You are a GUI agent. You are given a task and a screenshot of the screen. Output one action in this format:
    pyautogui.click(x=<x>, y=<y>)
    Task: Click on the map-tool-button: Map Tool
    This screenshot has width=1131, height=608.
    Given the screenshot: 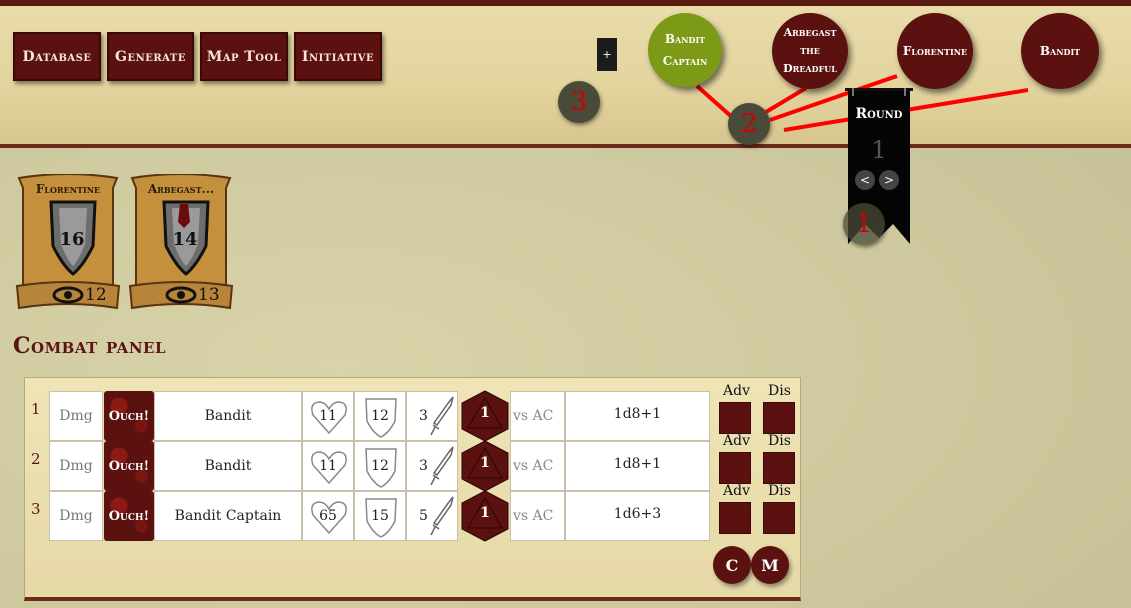 What is the action you would take?
    pyautogui.click(x=244, y=56)
    